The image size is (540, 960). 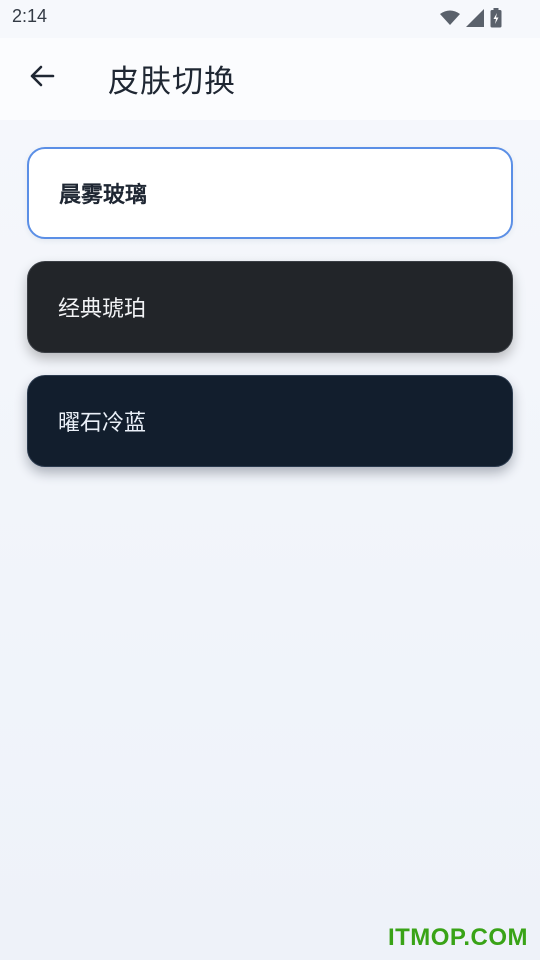 What do you see at coordinates (172, 82) in the screenshot?
I see `page-title: 皮肤切换` at bounding box center [172, 82].